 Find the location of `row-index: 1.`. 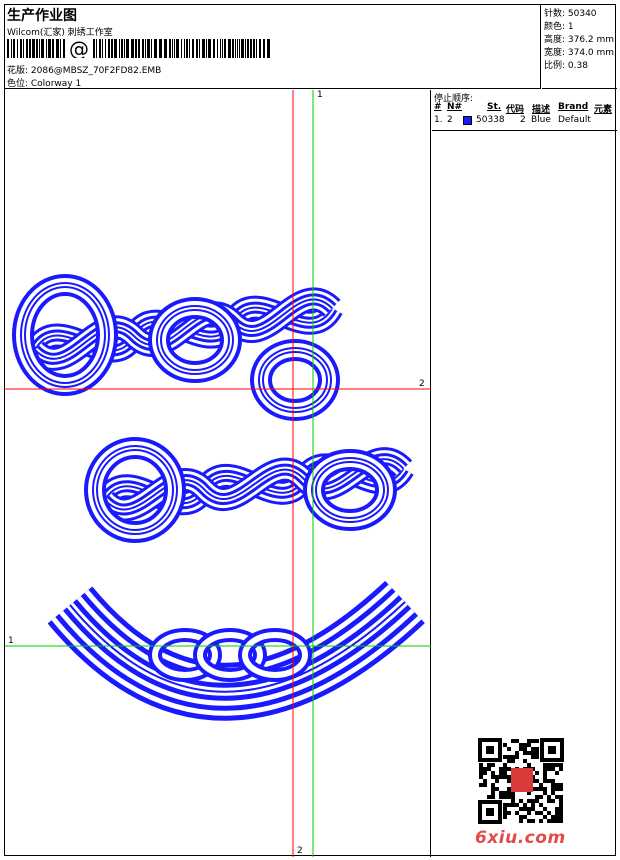

row-index: 1. is located at coordinates (438, 120).